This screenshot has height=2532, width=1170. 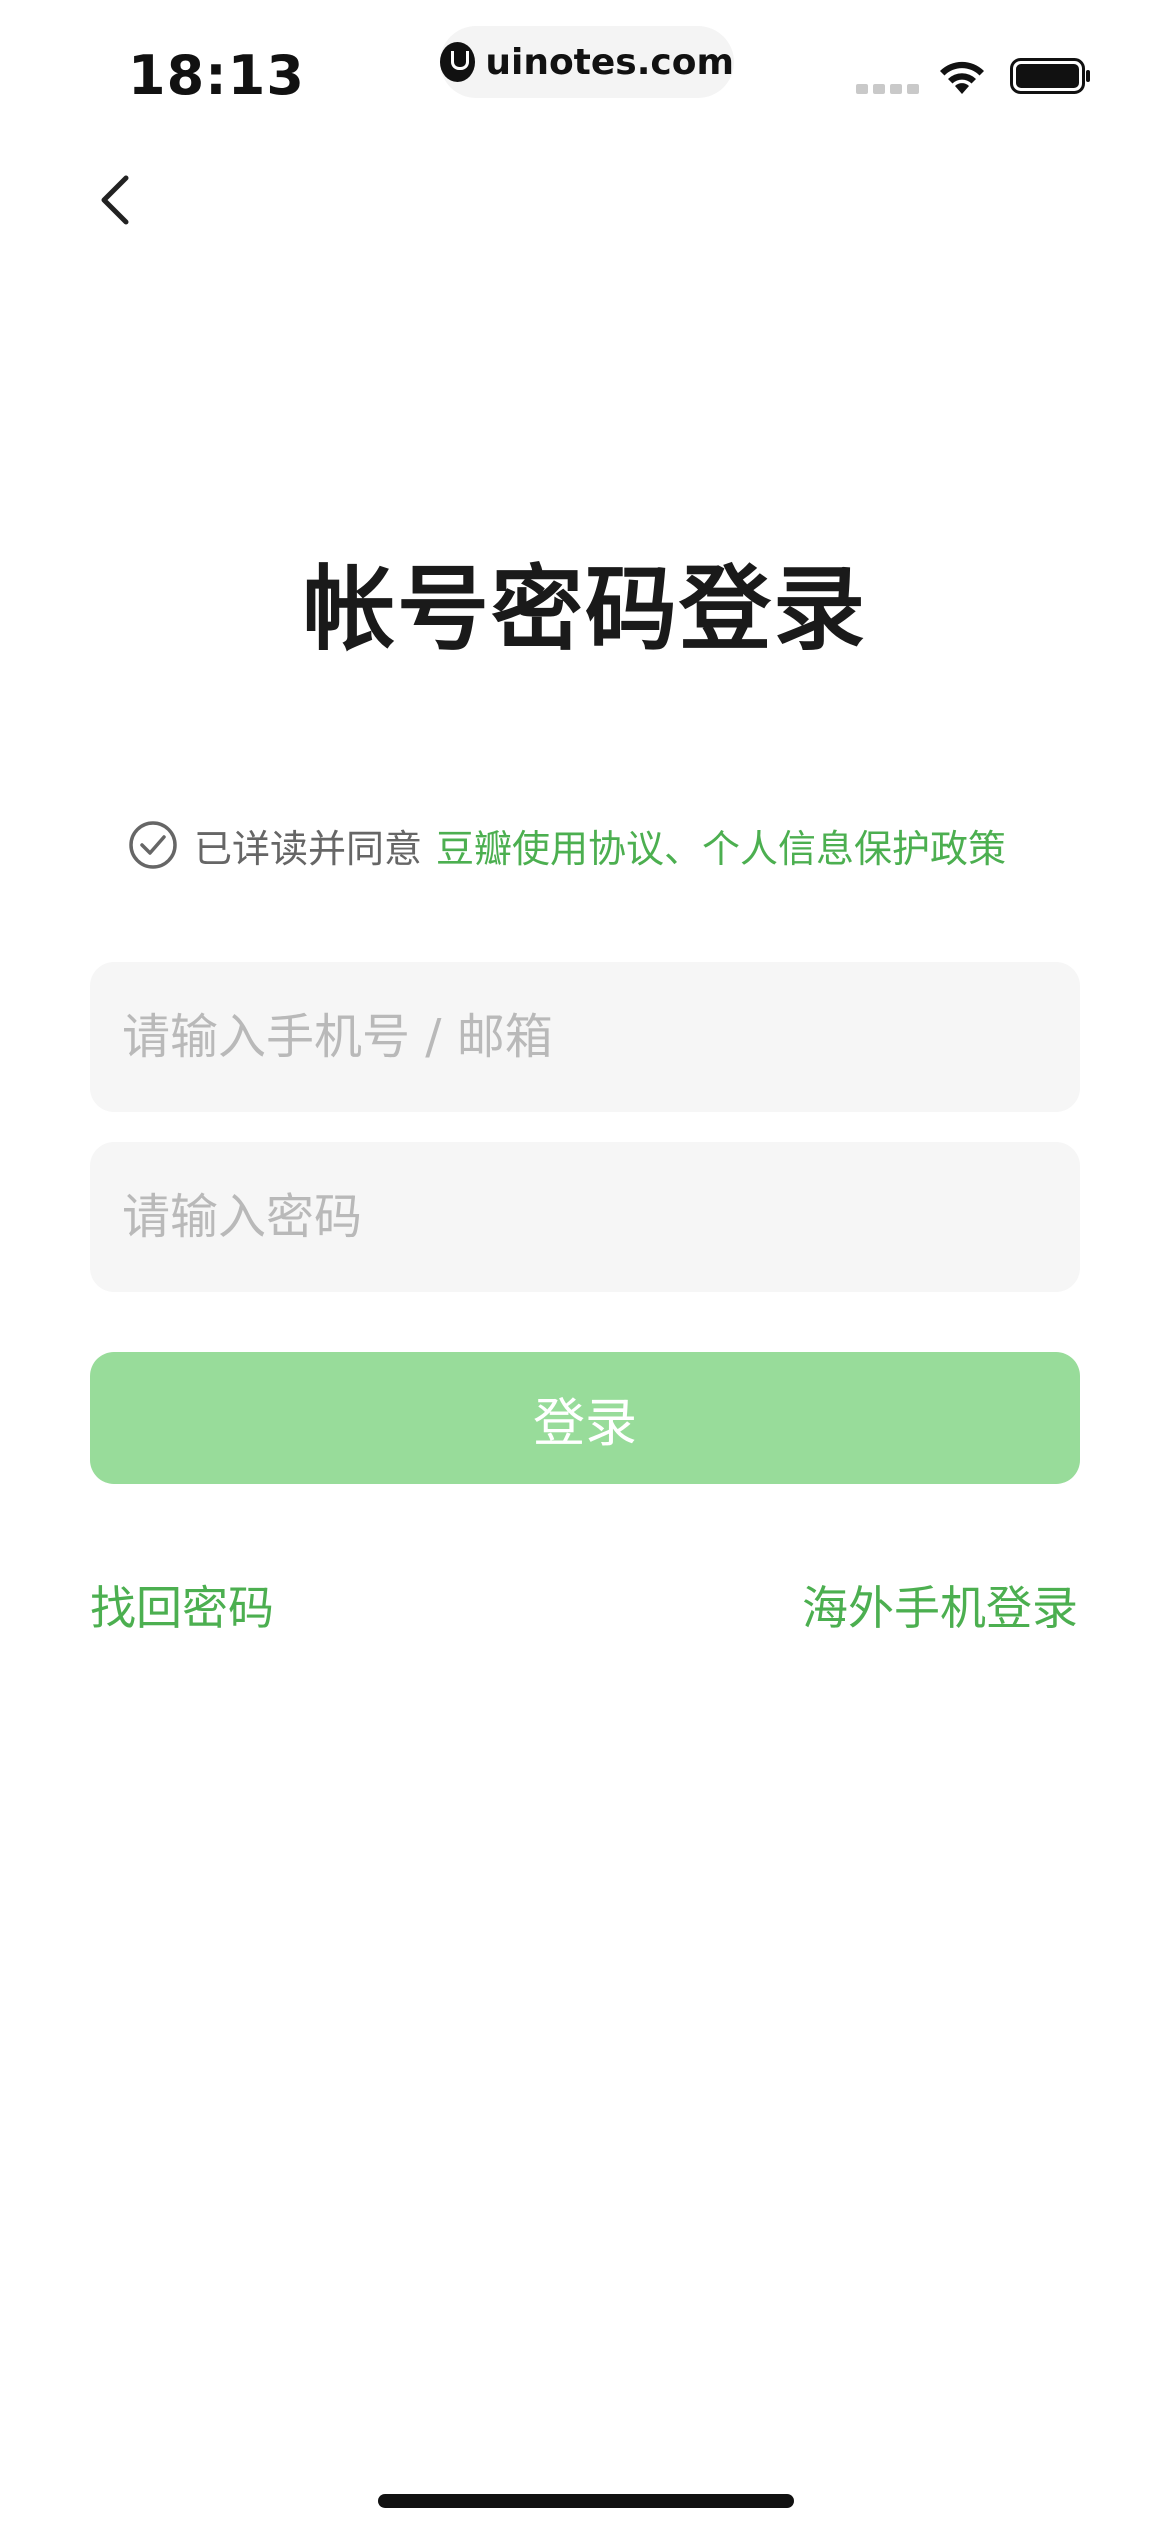 I want to click on agreement-row: 已详读并同意 豆瓣使用协议 、 个人信息保护政策, so click(x=598, y=845).